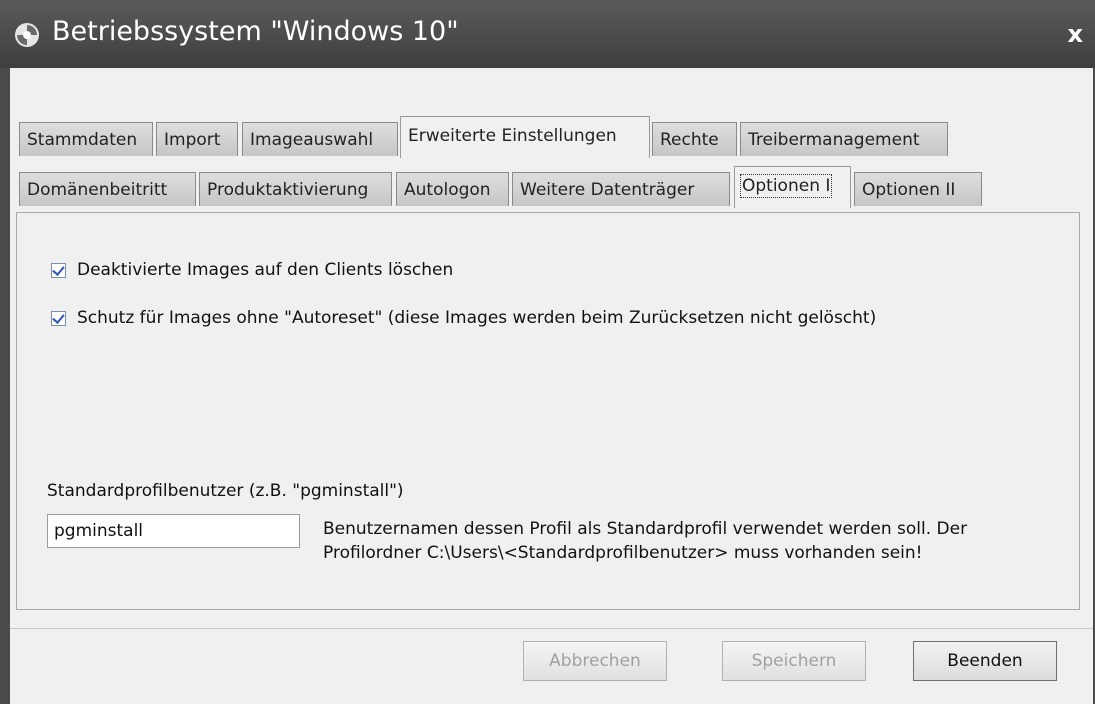 The image size is (1095, 704). I want to click on tab-label: Rechte, so click(689, 140).